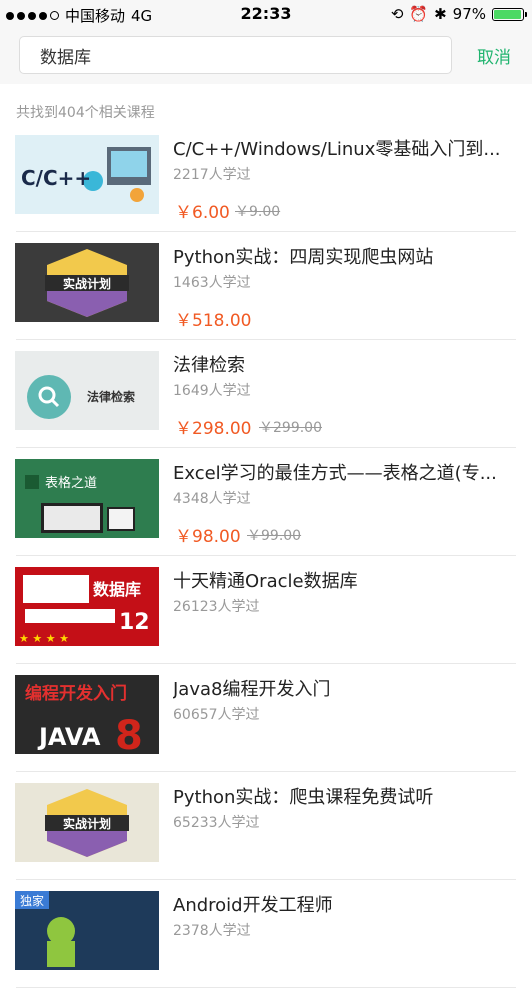 The width and height of the screenshot is (532, 988). I want to click on course-learners: 65233人学过, so click(216, 823).